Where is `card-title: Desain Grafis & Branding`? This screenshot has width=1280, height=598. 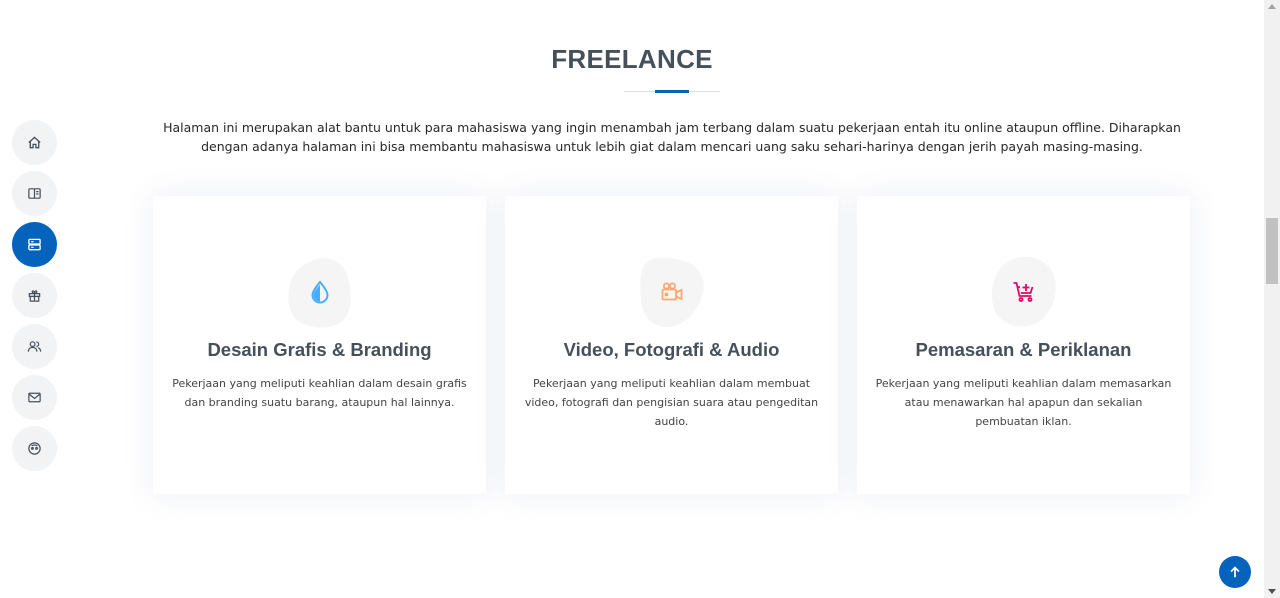 card-title: Desain Grafis & Branding is located at coordinates (319, 349).